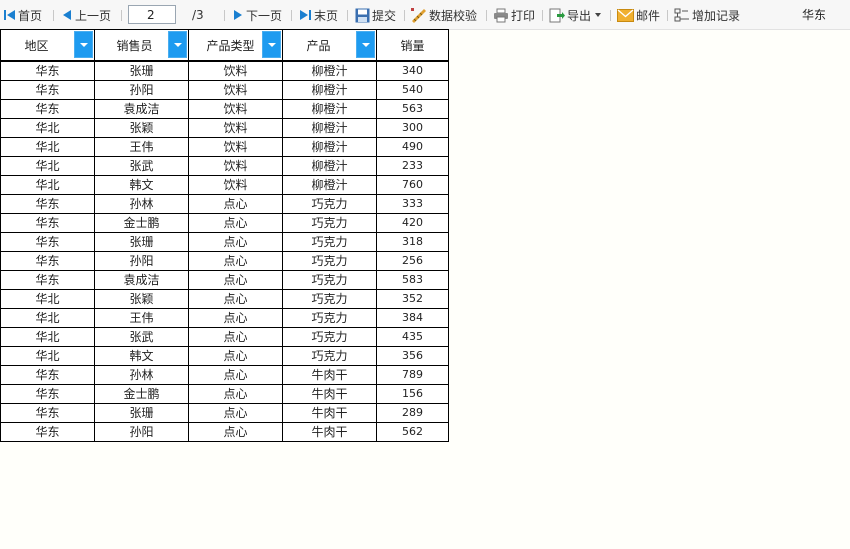 This screenshot has height=549, width=850. Describe the element at coordinates (412, 356) in the screenshot. I see `cell-sales-volume: 356` at that location.